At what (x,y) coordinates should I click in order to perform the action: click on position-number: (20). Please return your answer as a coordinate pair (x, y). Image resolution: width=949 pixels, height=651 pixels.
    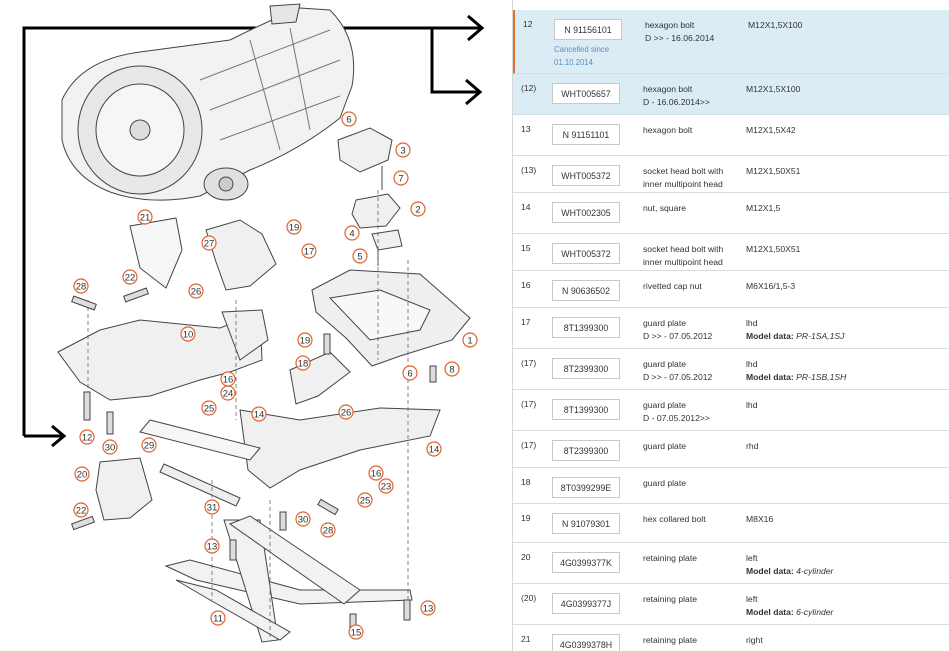
    Looking at the image, I should click on (529, 598).